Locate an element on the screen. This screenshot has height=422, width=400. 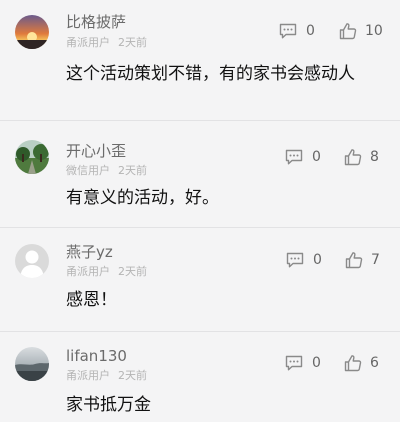
sunset-avatar-icon is located at coordinates (32, 32).